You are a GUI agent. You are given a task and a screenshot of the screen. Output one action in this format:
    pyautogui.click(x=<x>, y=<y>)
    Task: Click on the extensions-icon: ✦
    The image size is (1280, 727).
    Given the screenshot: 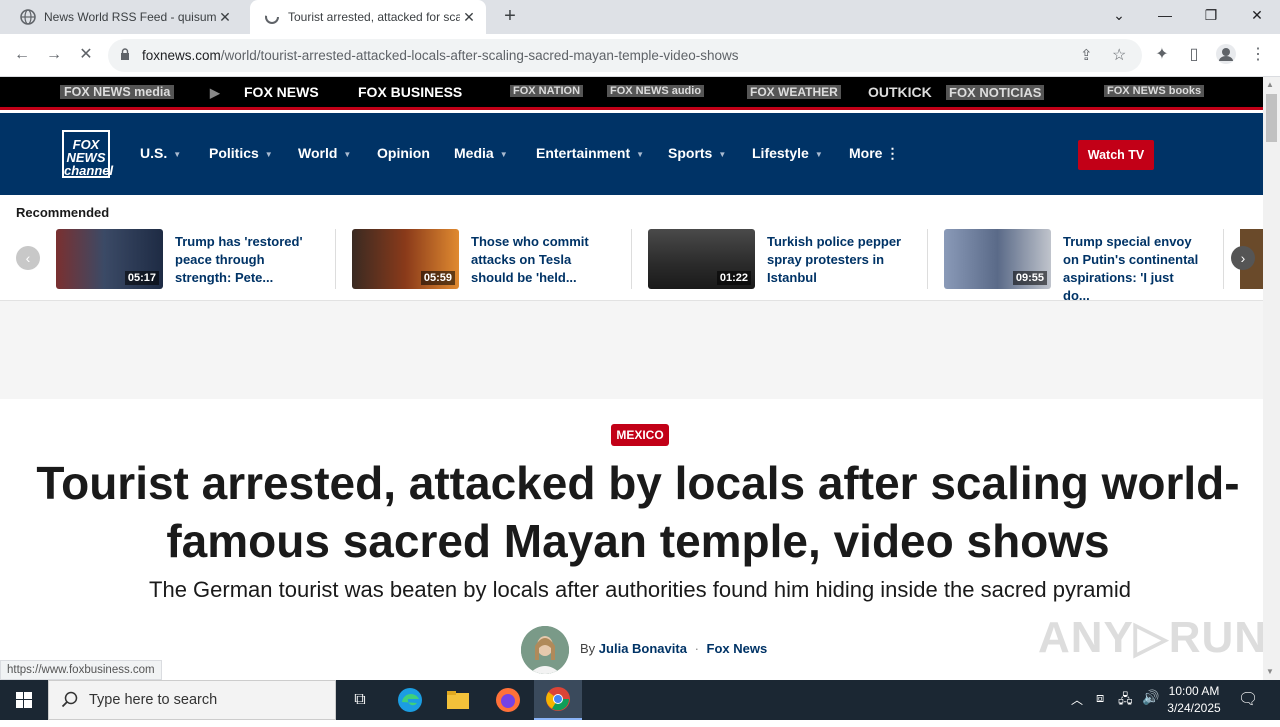 What is the action you would take?
    pyautogui.click(x=1162, y=55)
    